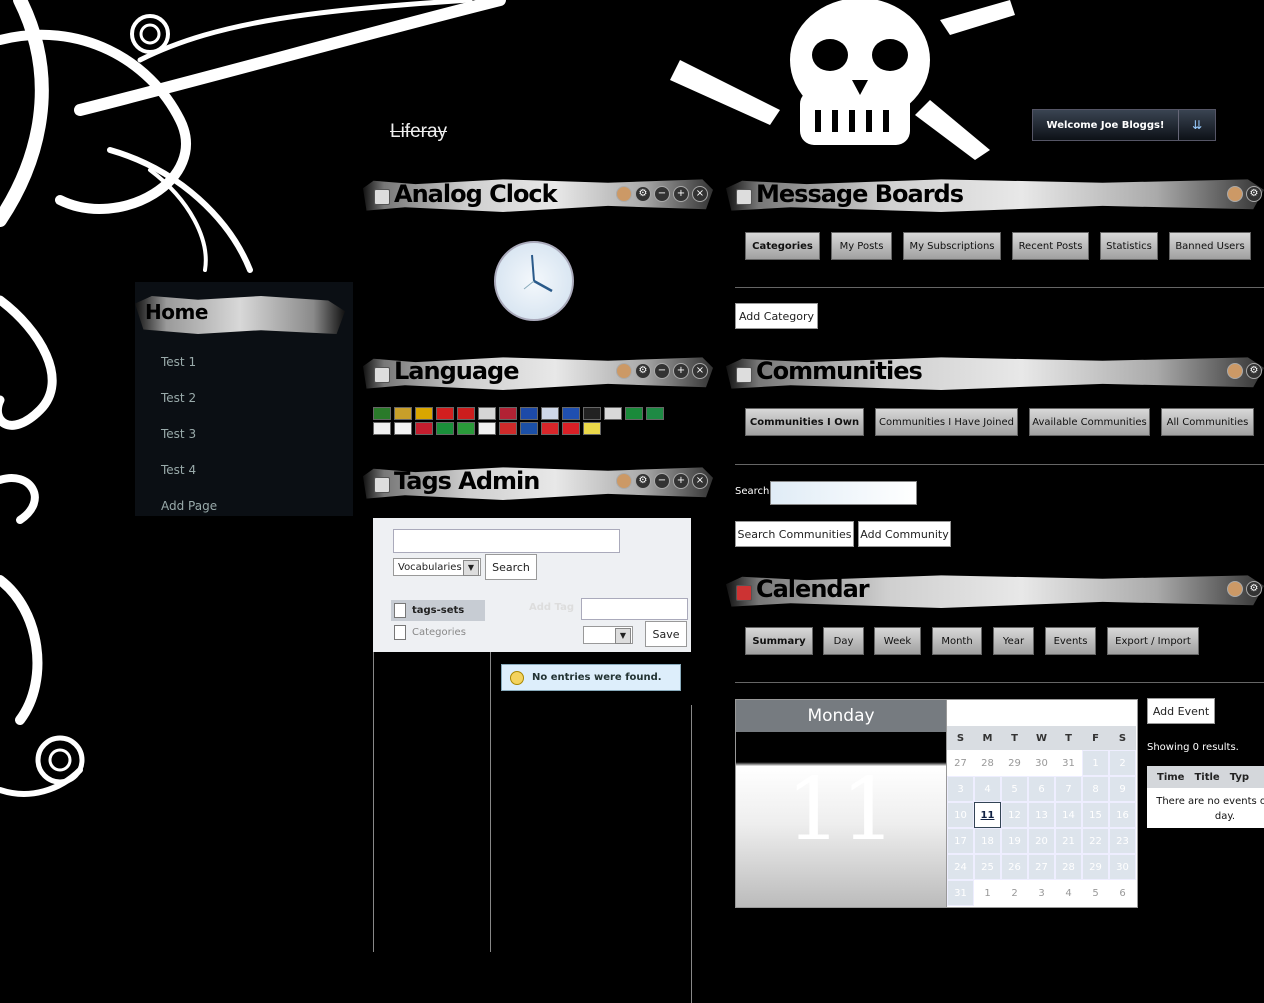 The image size is (1264, 1003). Describe the element at coordinates (666, 634) in the screenshot. I see `save-button: Save` at that location.